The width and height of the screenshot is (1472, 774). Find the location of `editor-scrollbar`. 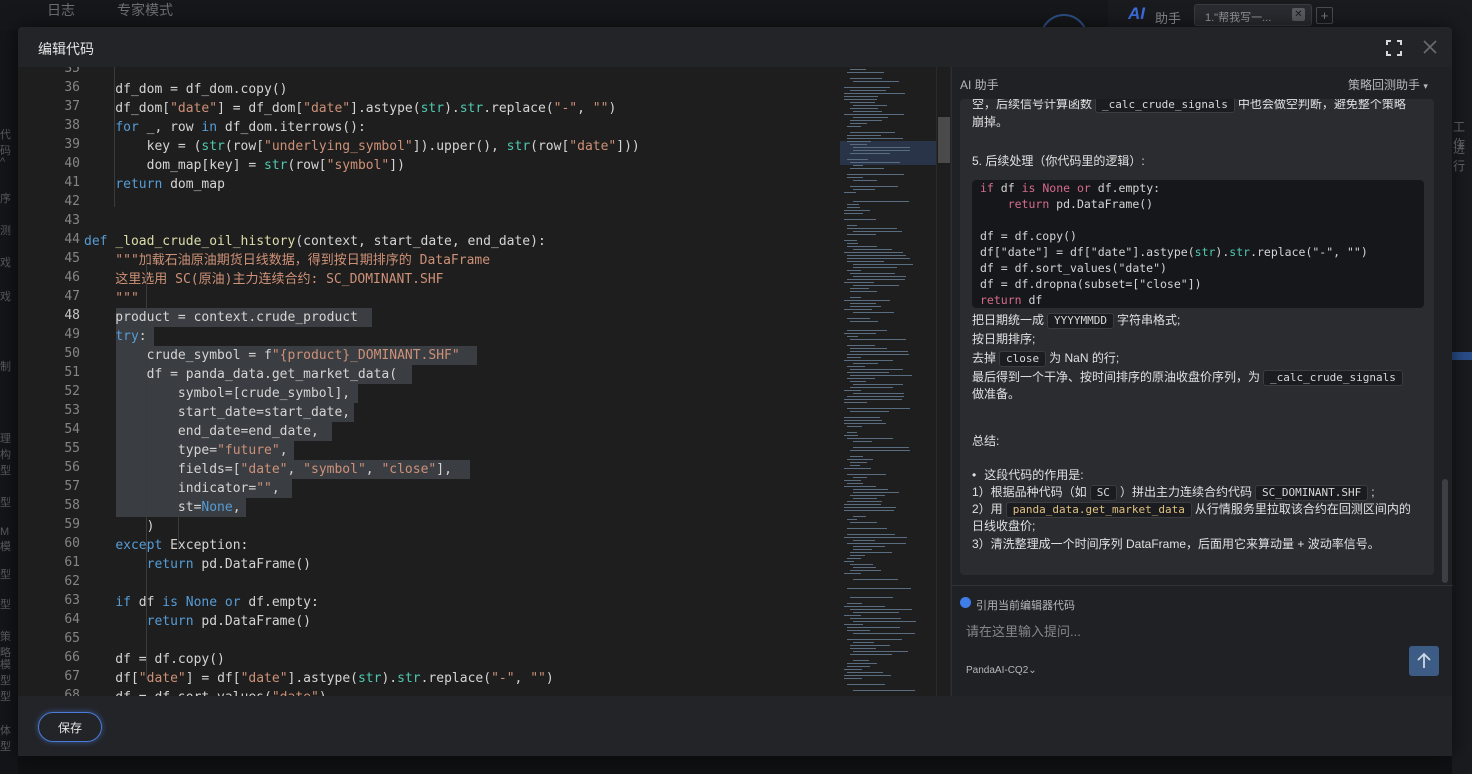

editor-scrollbar is located at coordinates (943, 381).